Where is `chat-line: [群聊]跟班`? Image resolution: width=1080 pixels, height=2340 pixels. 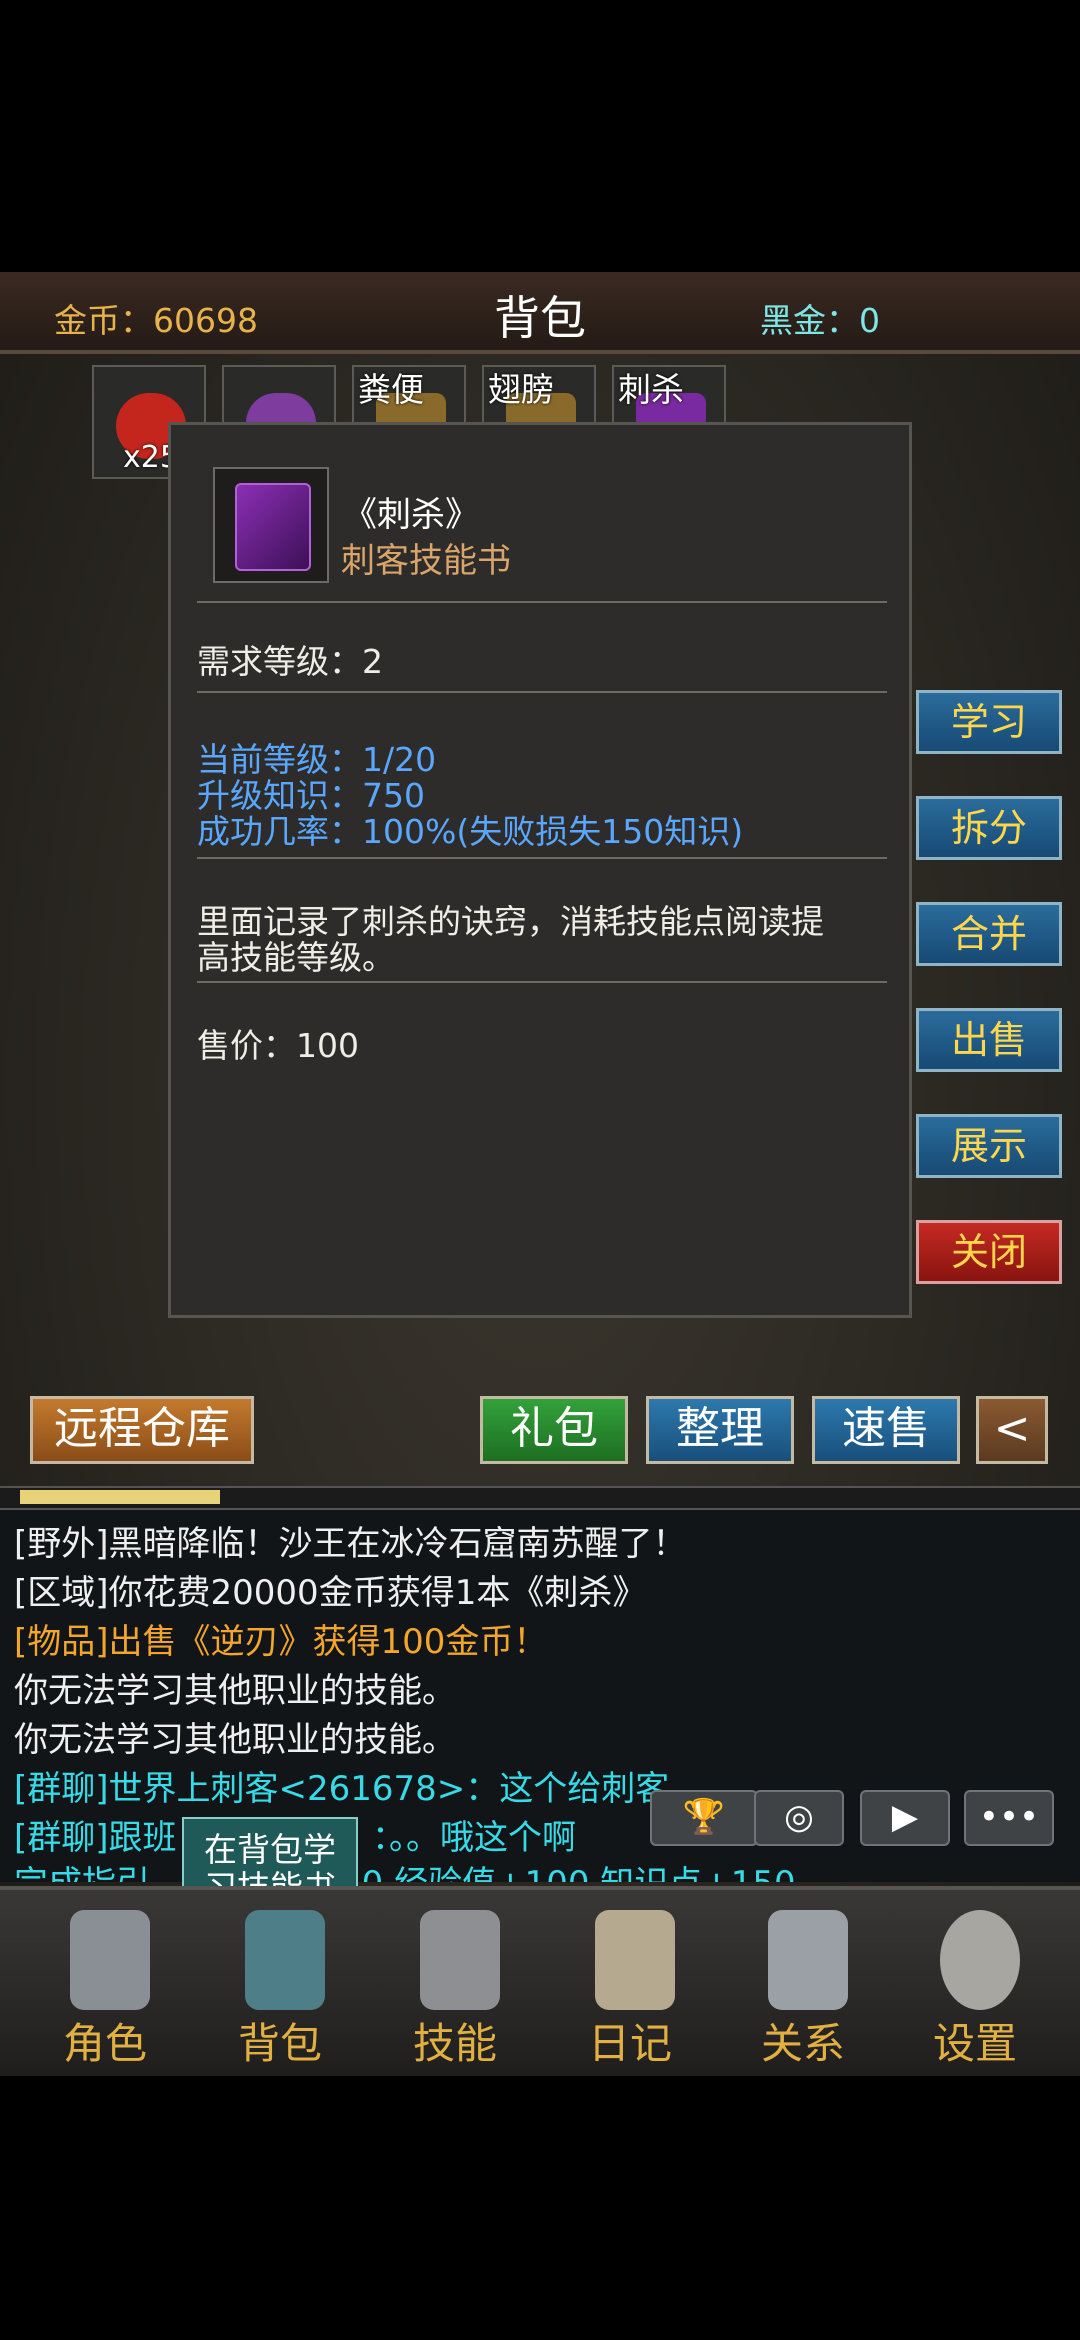
chat-line: [群聊]跟班 is located at coordinates (95, 1838).